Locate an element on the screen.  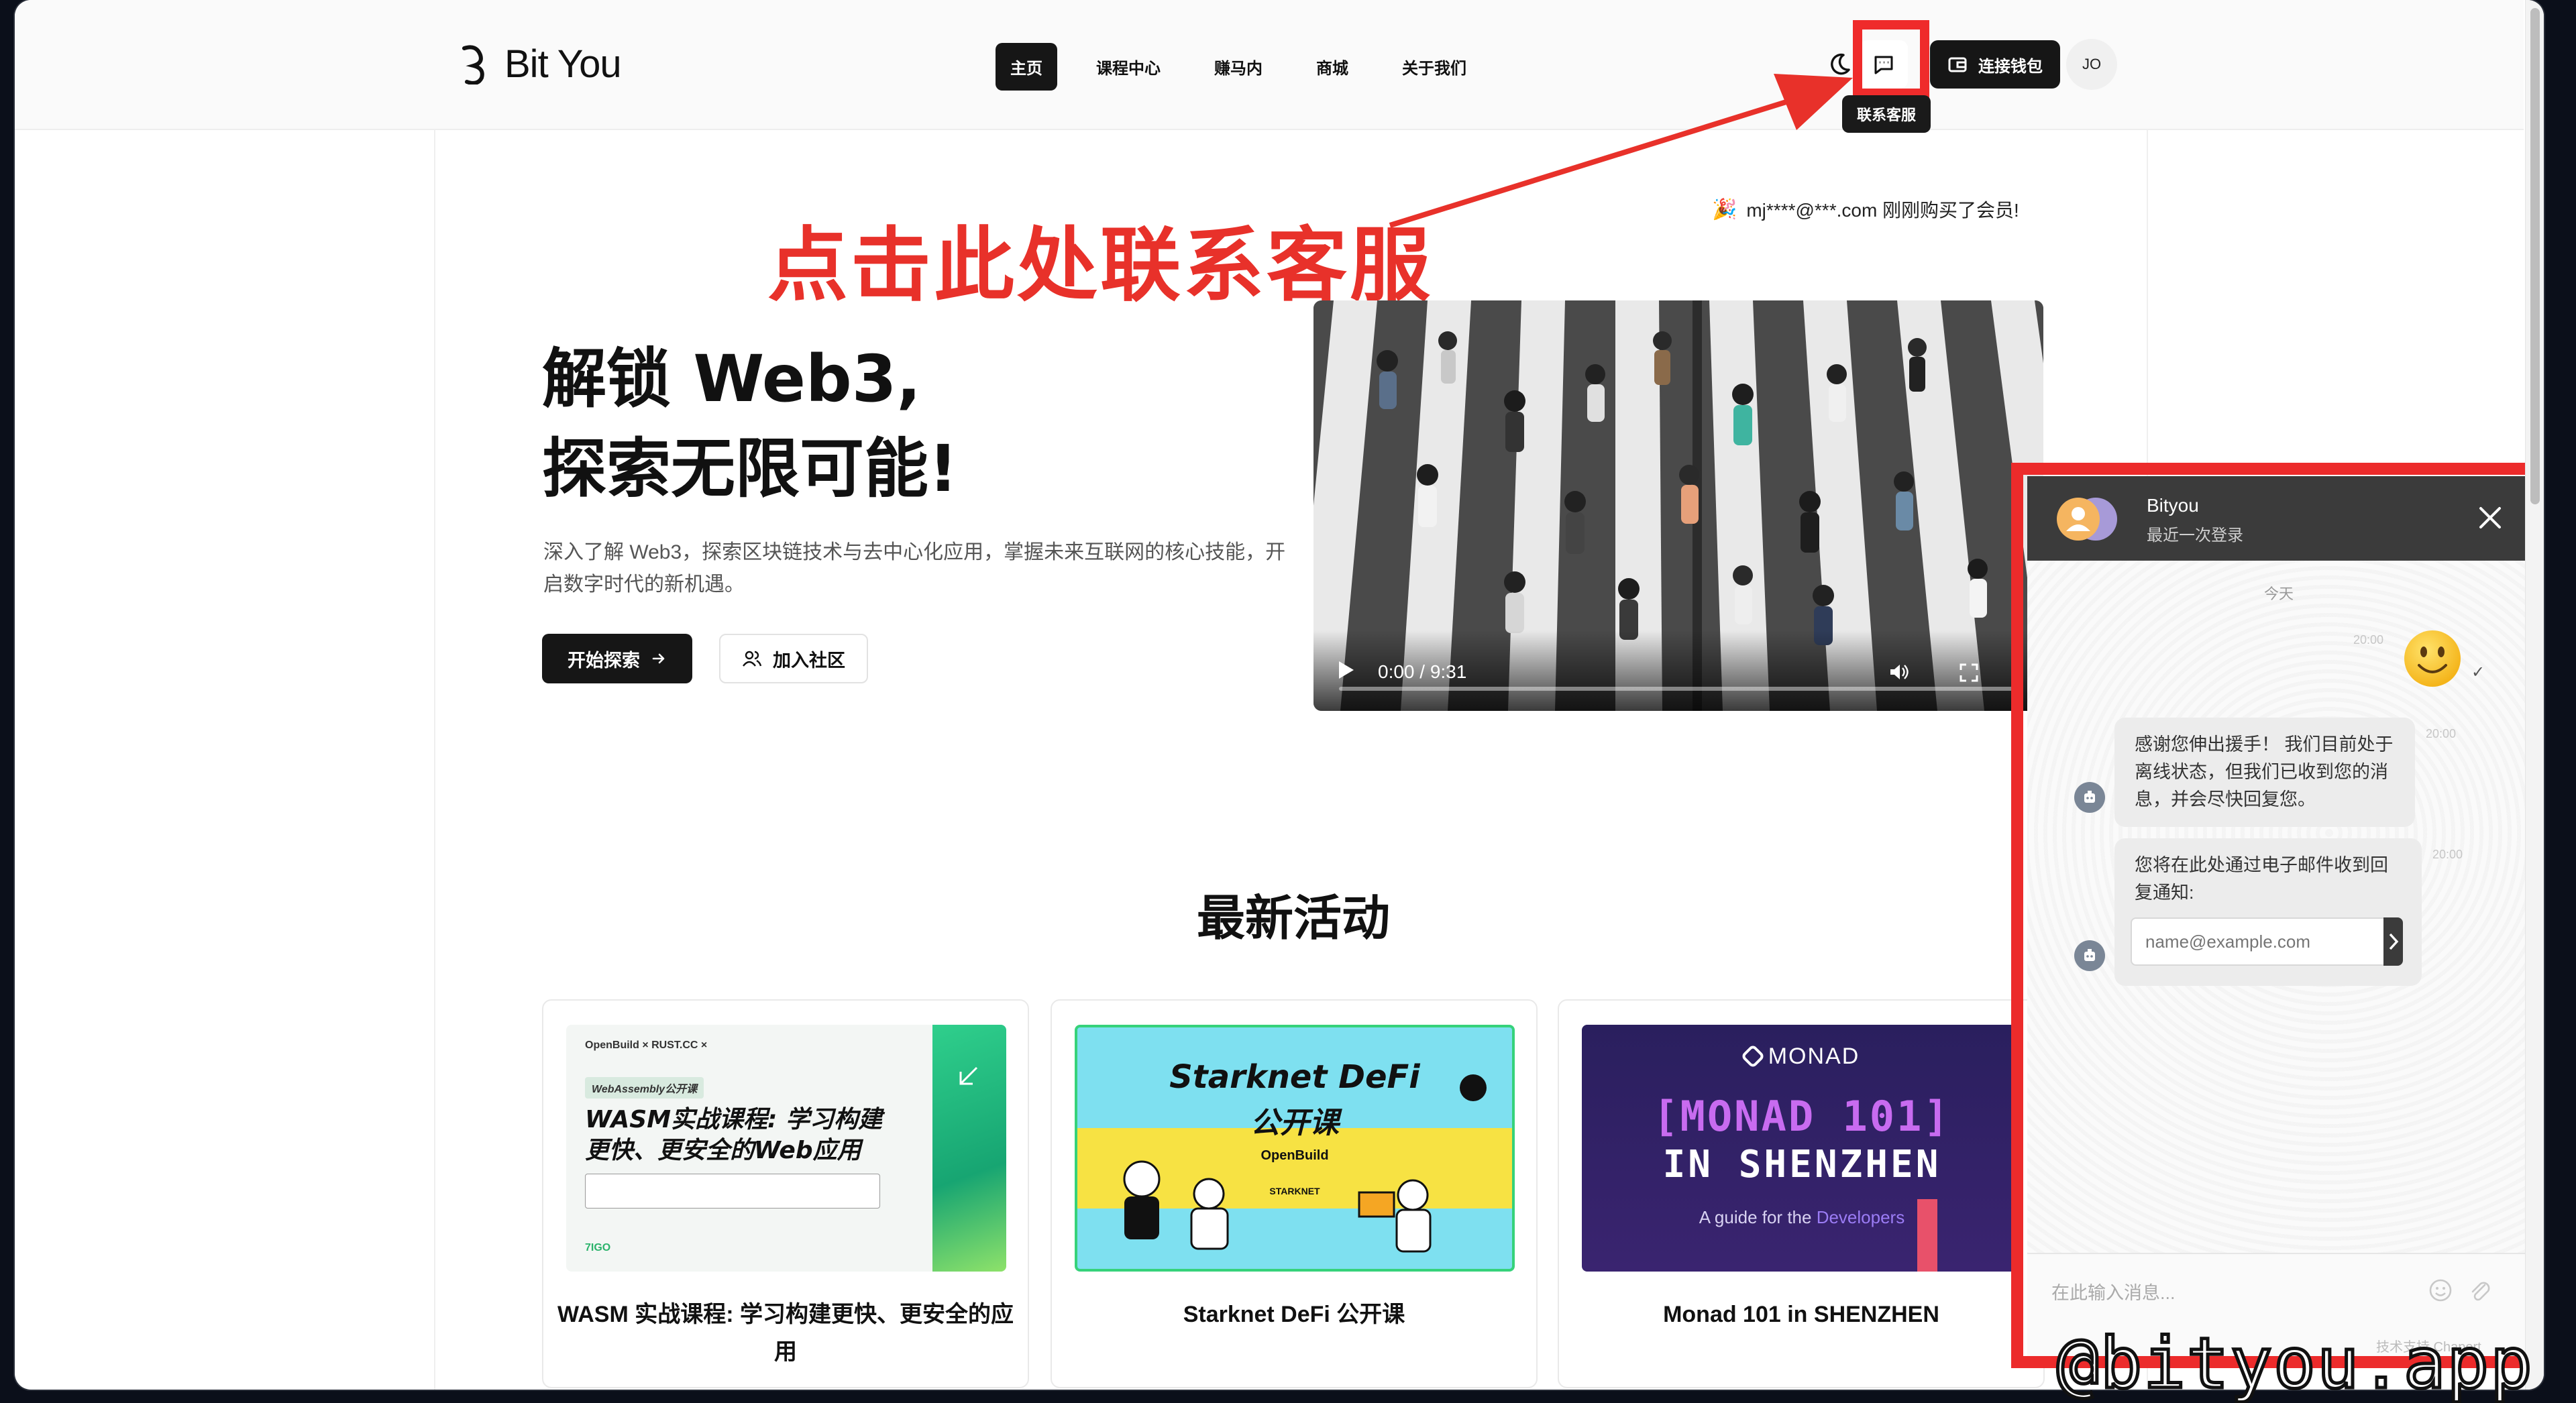
fullscreen-icon is located at coordinates (1969, 673).